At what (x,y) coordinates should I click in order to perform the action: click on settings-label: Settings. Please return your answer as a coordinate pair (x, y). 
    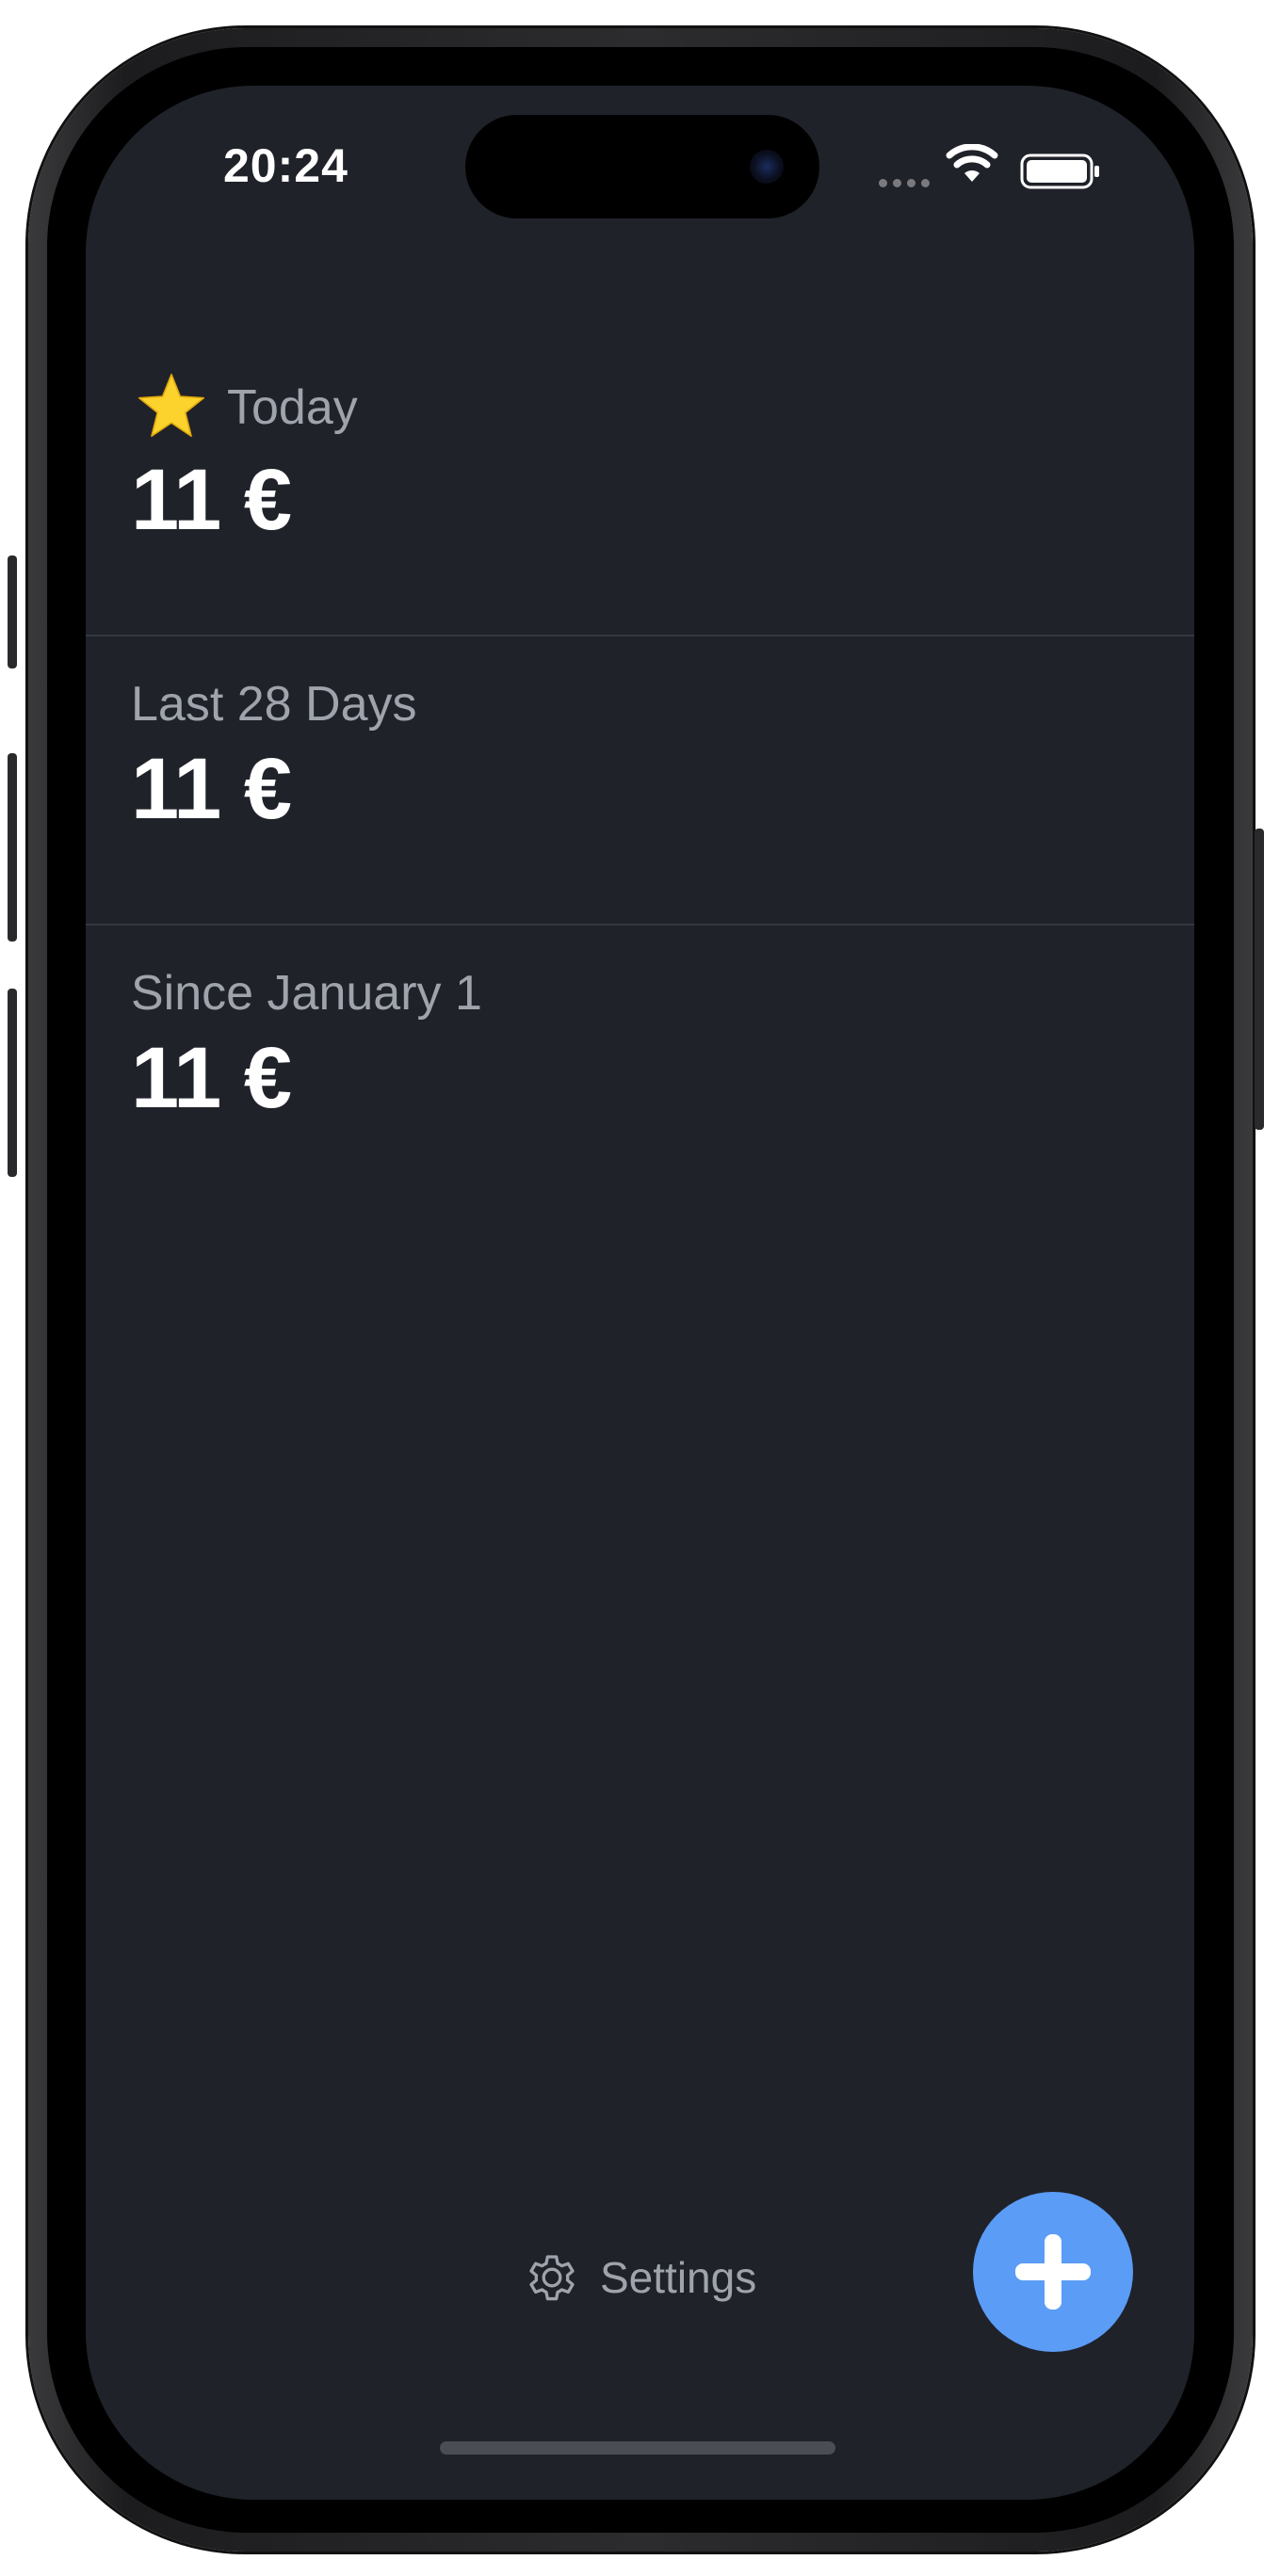
    Looking at the image, I should click on (679, 2277).